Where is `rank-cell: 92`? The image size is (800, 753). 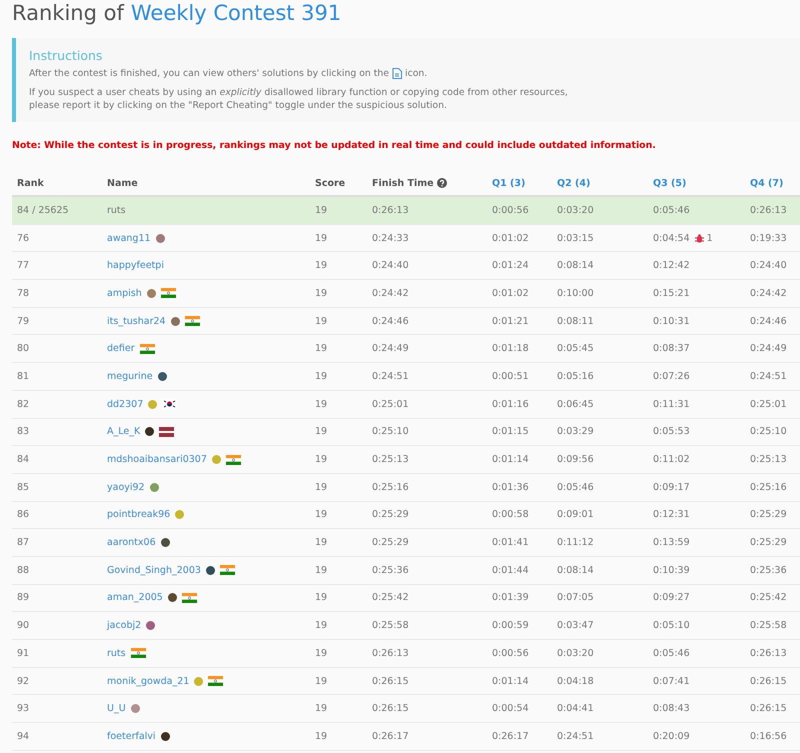 rank-cell: 92 is located at coordinates (23, 681).